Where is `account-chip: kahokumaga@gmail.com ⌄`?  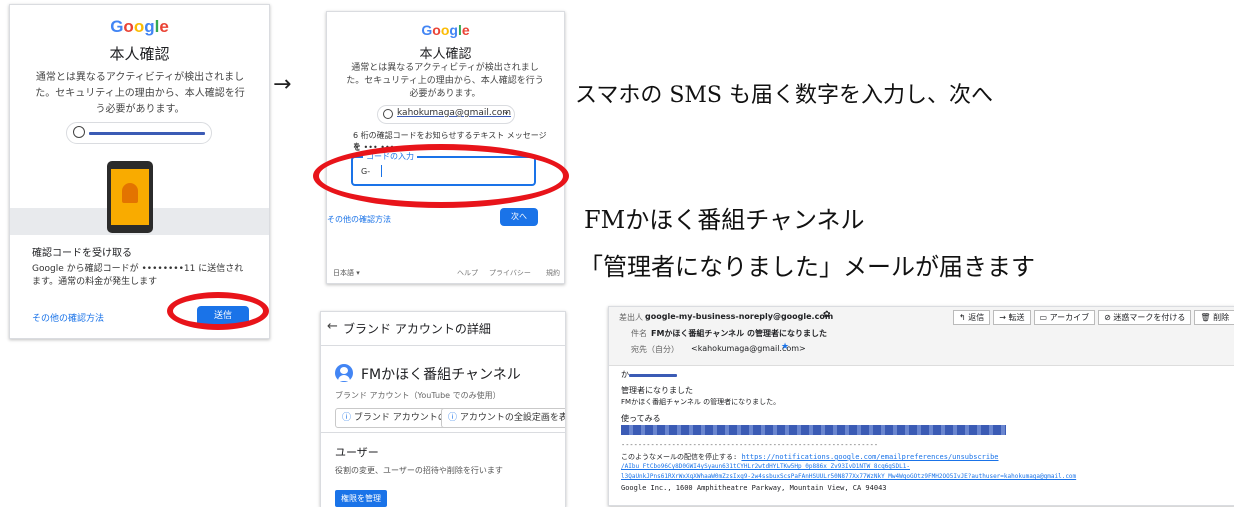
account-chip: kahokumaga@gmail.com ⌄ is located at coordinates (446, 114).